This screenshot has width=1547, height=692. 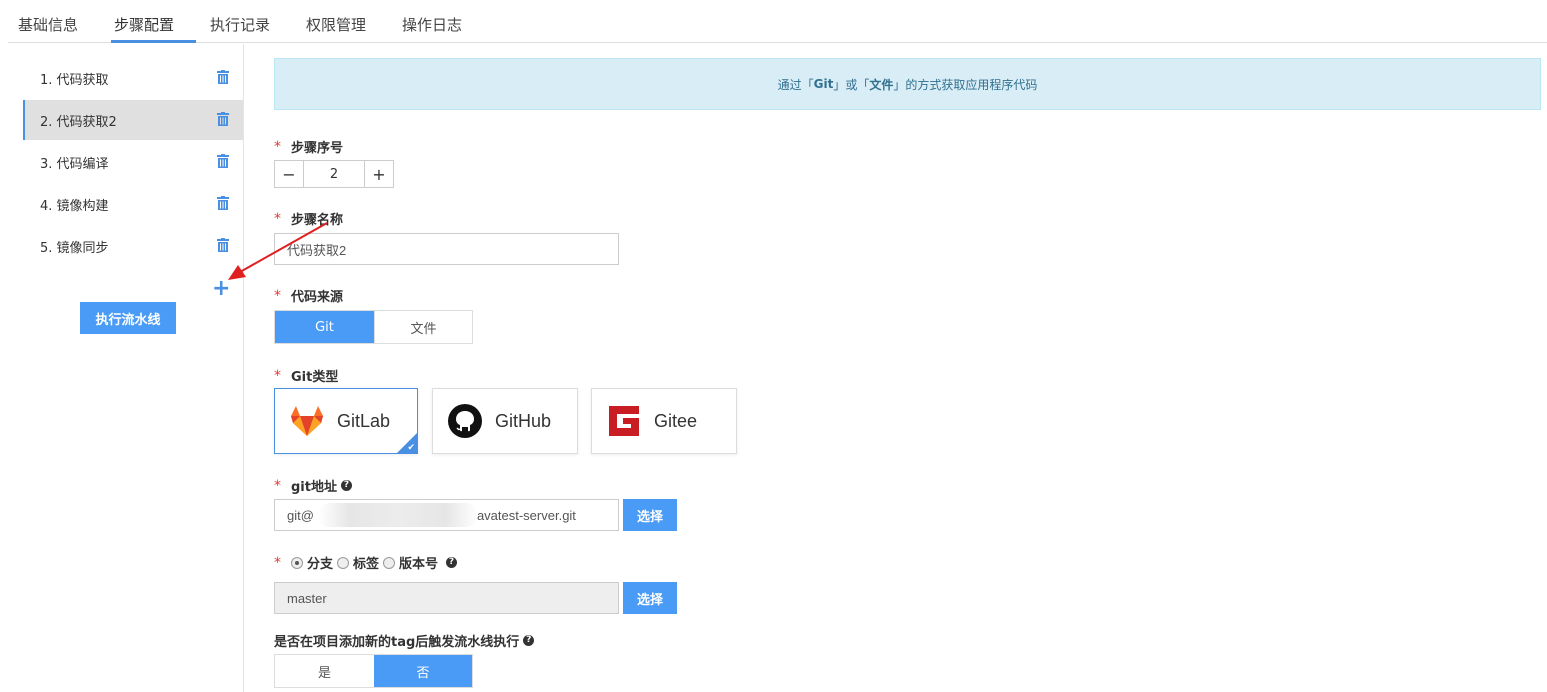 I want to click on step-item-label: 3. 代码编译, so click(x=74, y=164).